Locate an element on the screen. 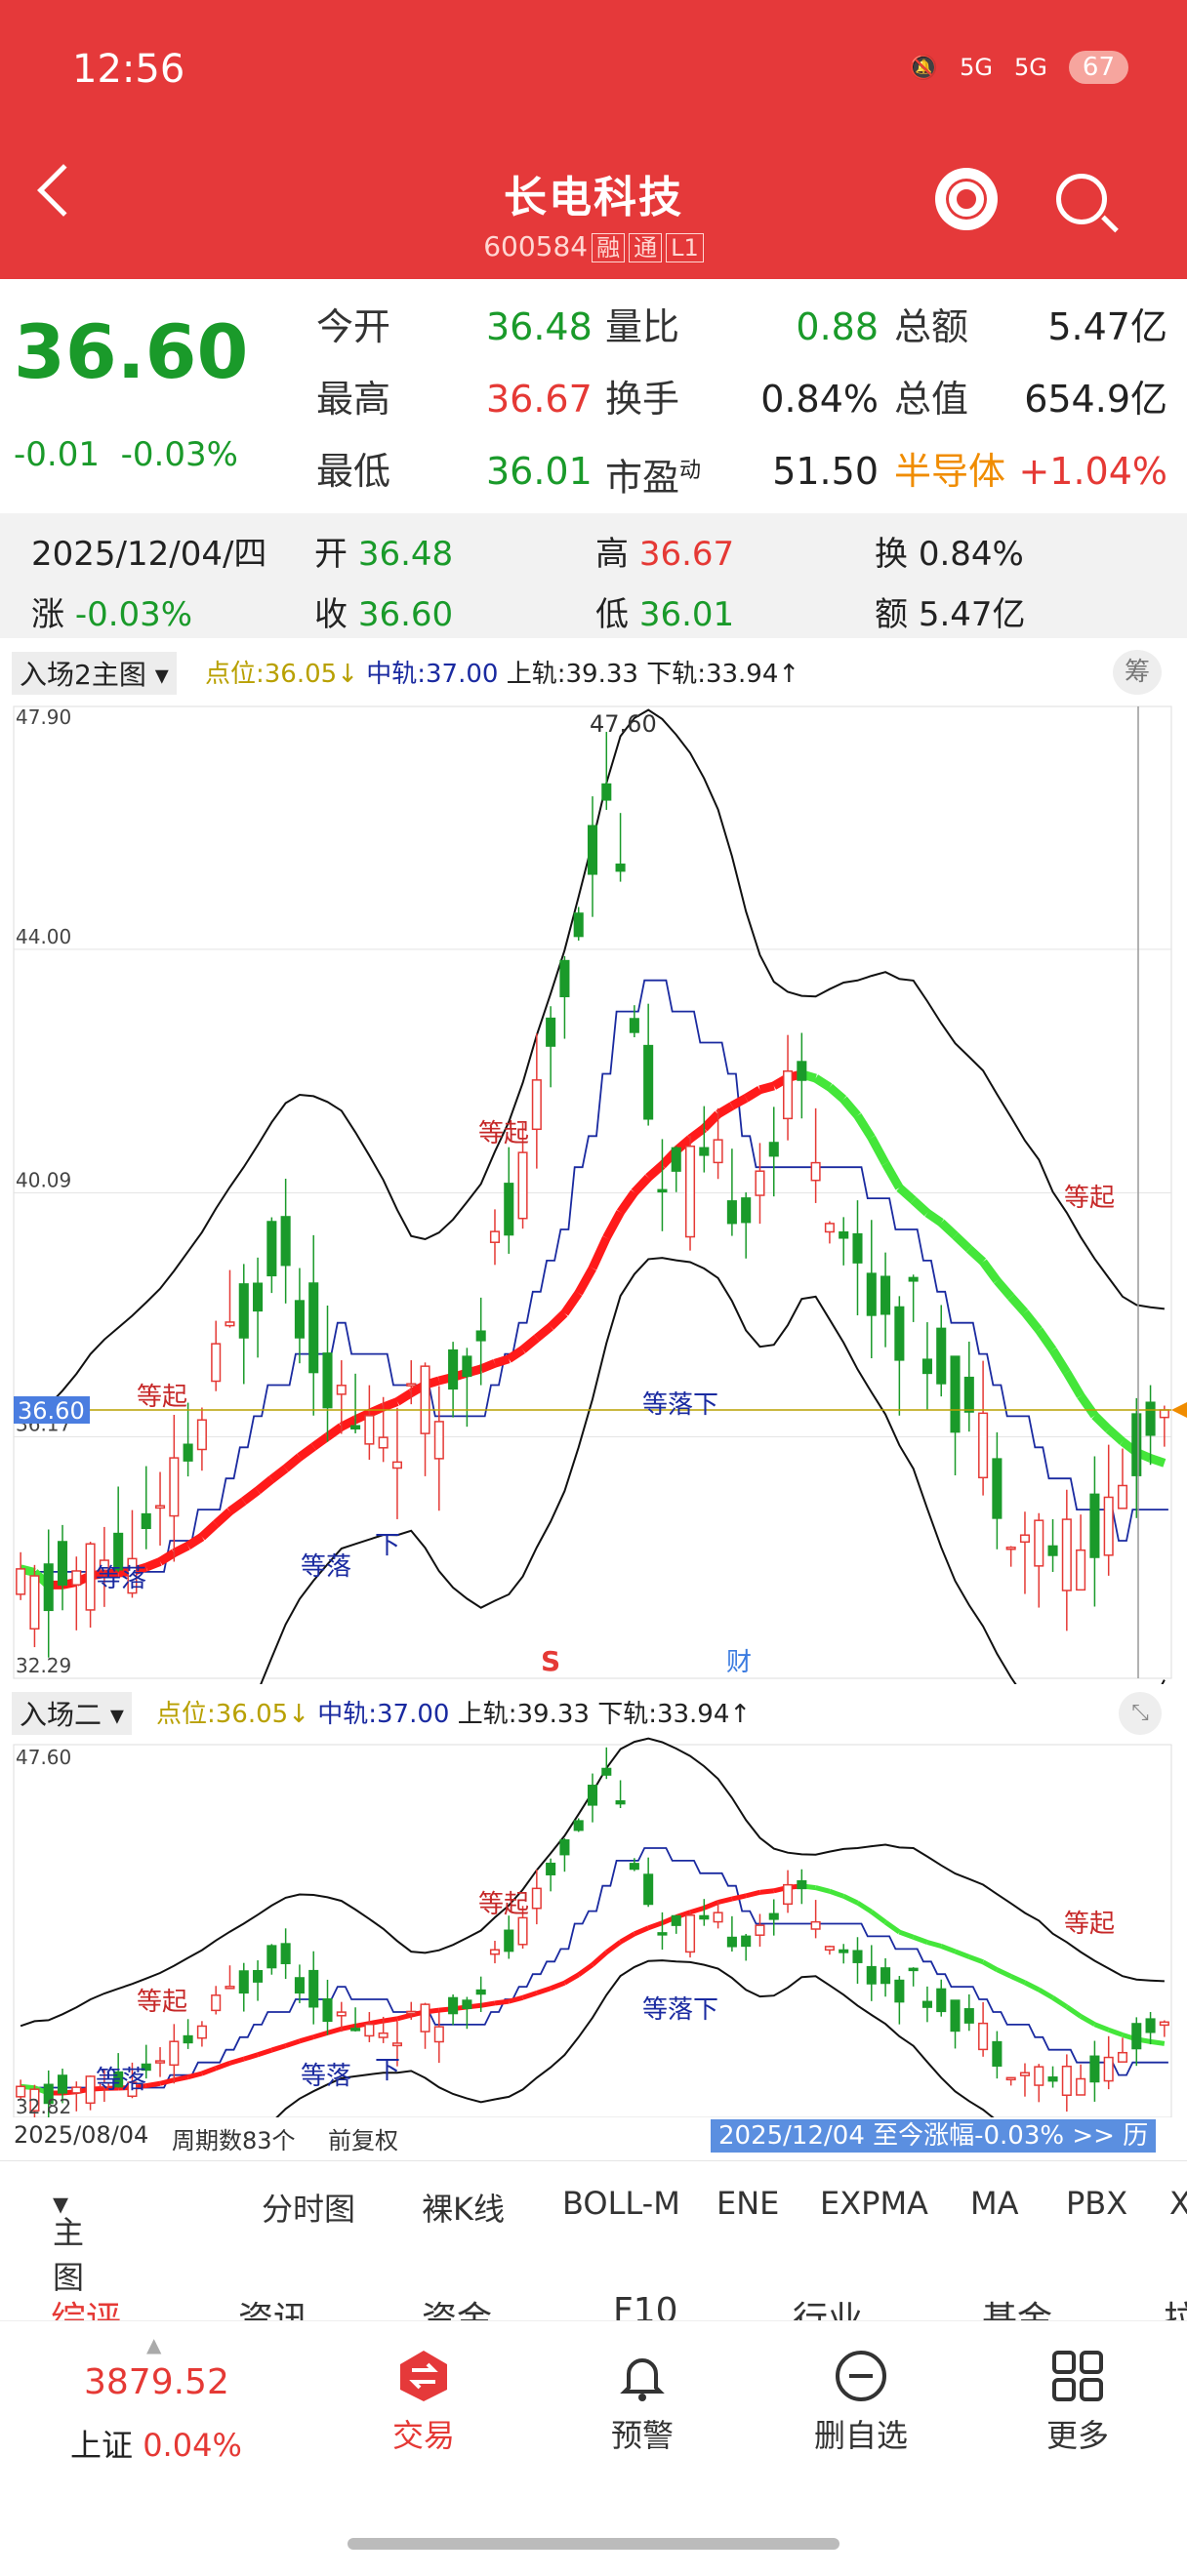 This screenshot has width=1187, height=2576. tab-more-x: X is located at coordinates (1178, 2203).